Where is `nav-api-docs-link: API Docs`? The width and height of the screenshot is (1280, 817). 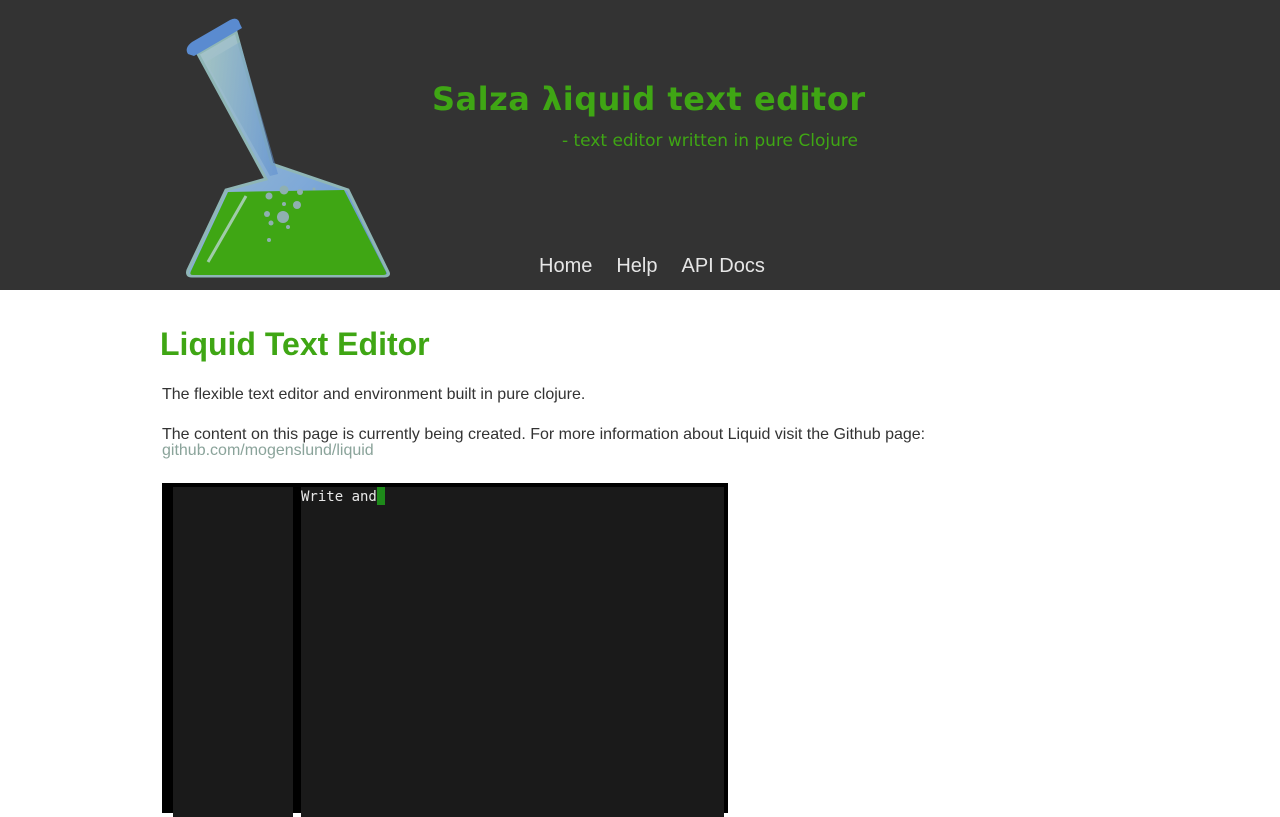
nav-api-docs-link: API Docs is located at coordinates (723, 266).